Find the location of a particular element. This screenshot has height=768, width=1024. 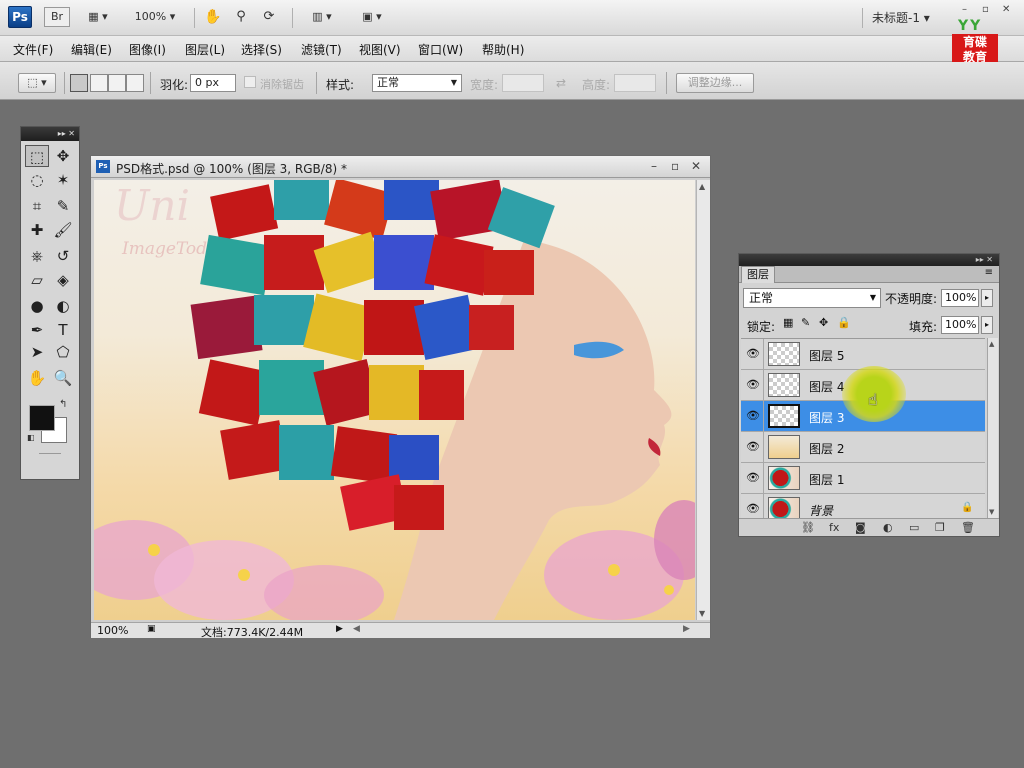

zoom-icon: 🔍 is located at coordinates (63, 378).